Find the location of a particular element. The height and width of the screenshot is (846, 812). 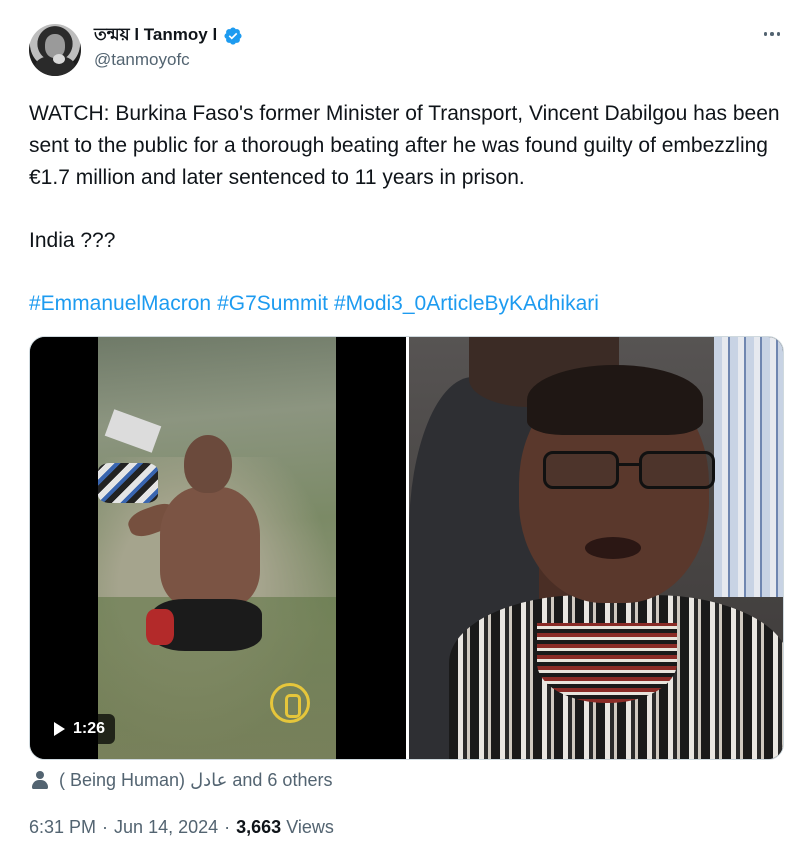

background-striped-shirt-shape is located at coordinates (748, 467).